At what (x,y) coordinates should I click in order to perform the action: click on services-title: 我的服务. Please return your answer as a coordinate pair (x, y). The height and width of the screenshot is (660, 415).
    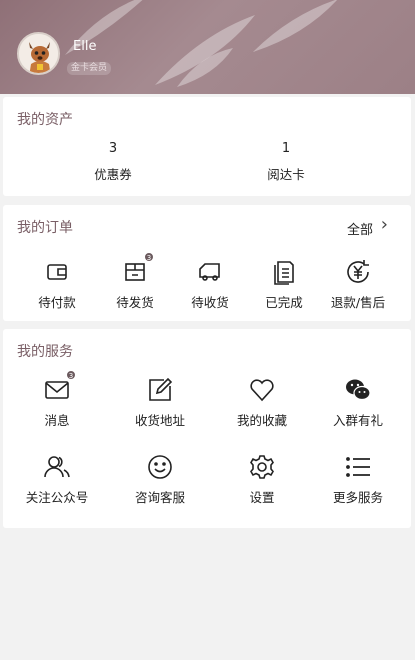
    Looking at the image, I should click on (45, 352).